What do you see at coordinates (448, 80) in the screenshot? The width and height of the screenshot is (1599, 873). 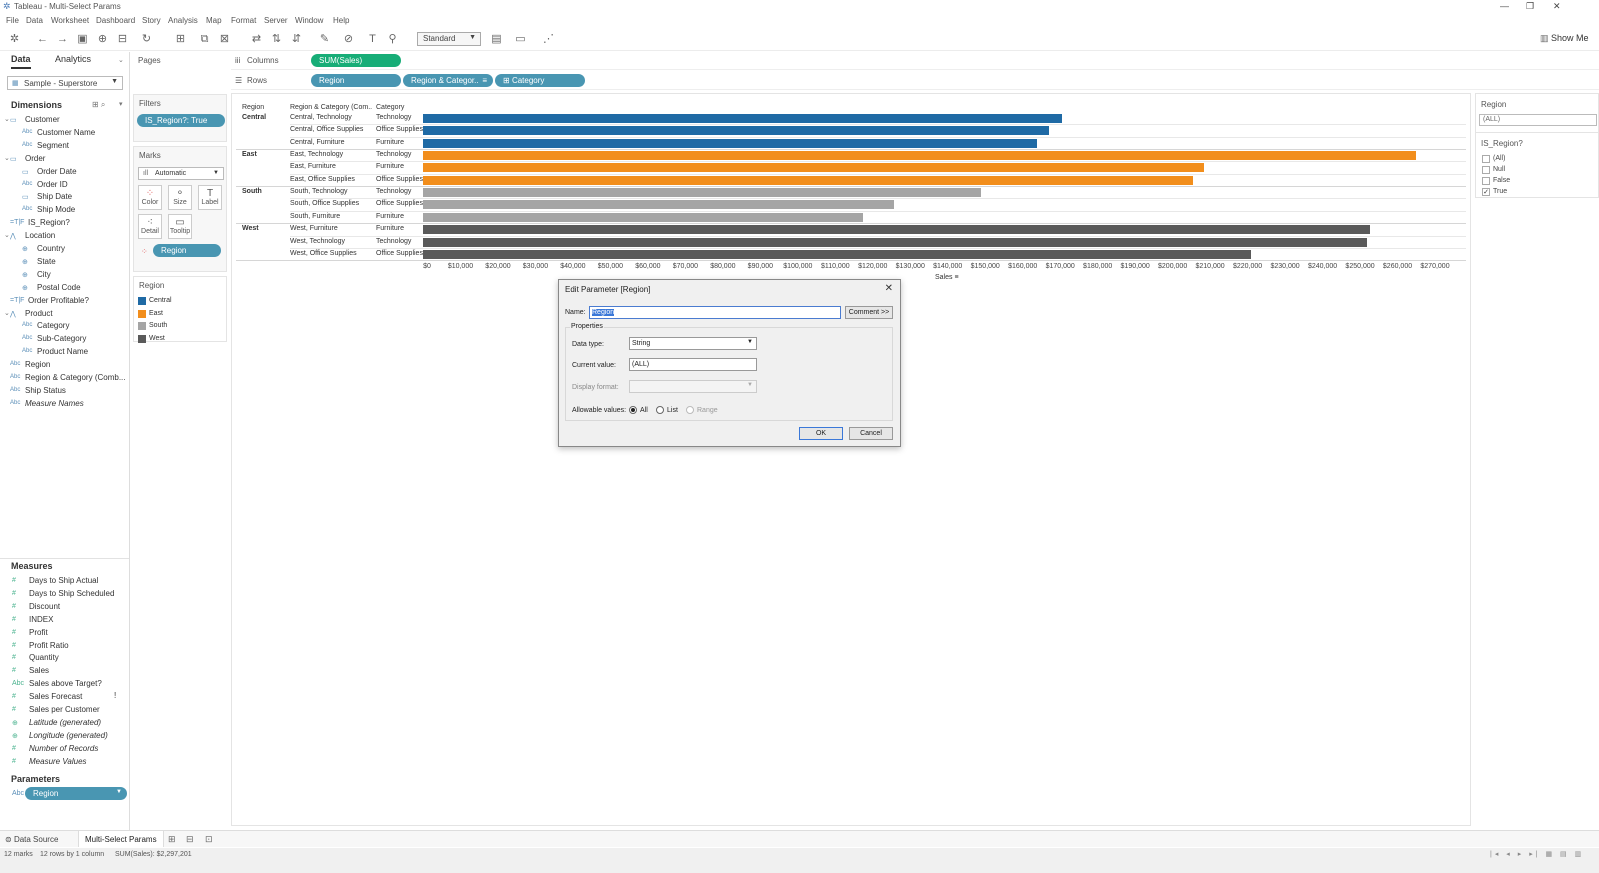 I see `rows-region-category-pill: Region & Categor.. ≡` at bounding box center [448, 80].